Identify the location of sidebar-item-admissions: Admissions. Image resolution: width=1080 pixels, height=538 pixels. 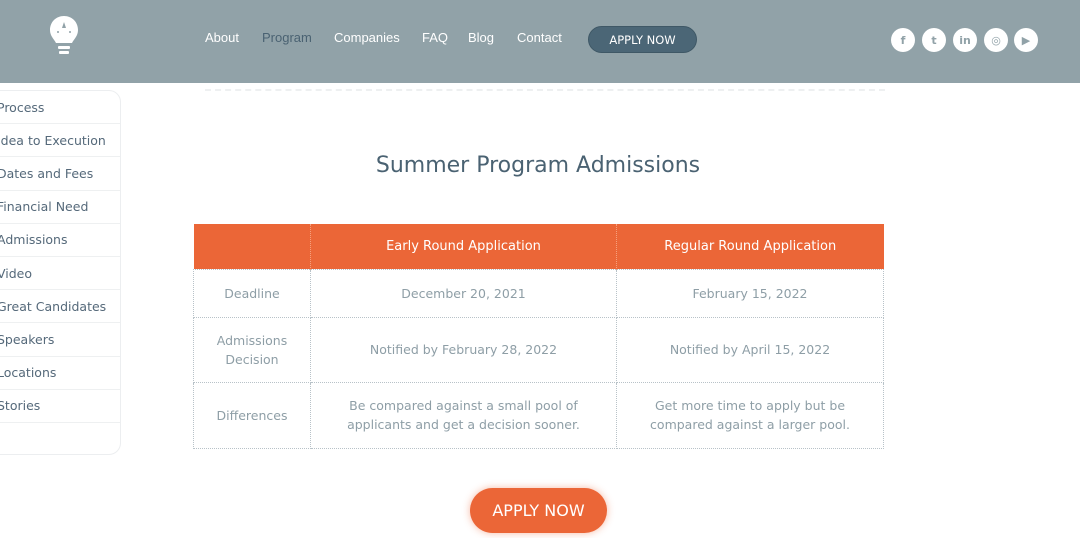
(60, 240).